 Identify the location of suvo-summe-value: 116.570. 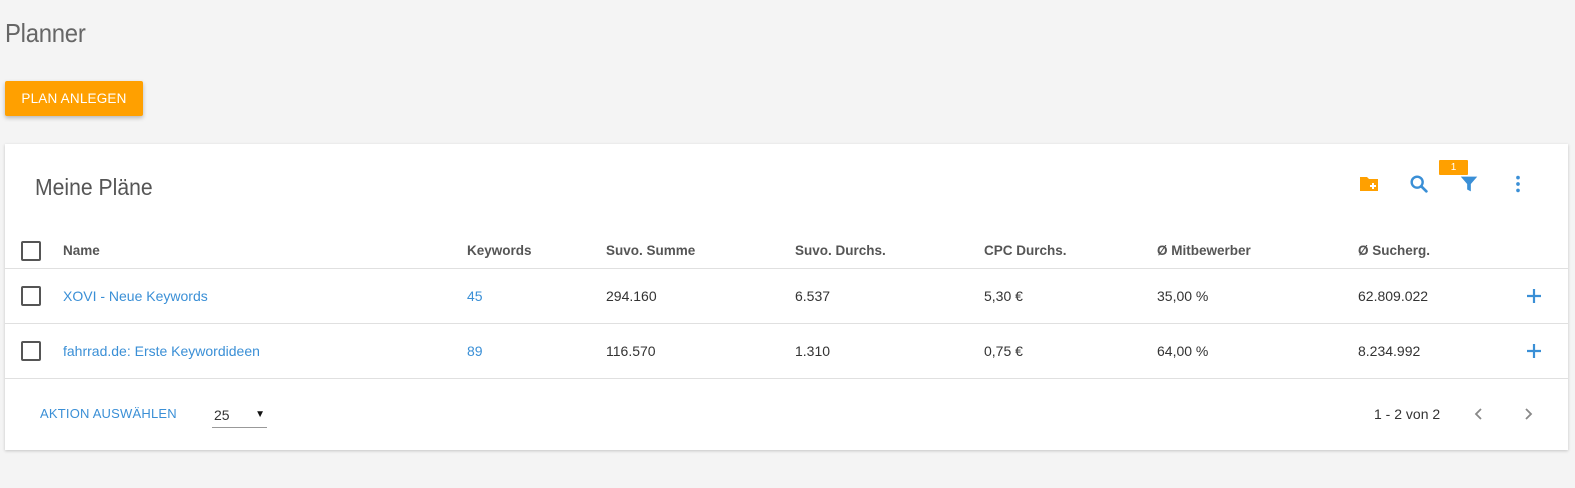
(631, 351).